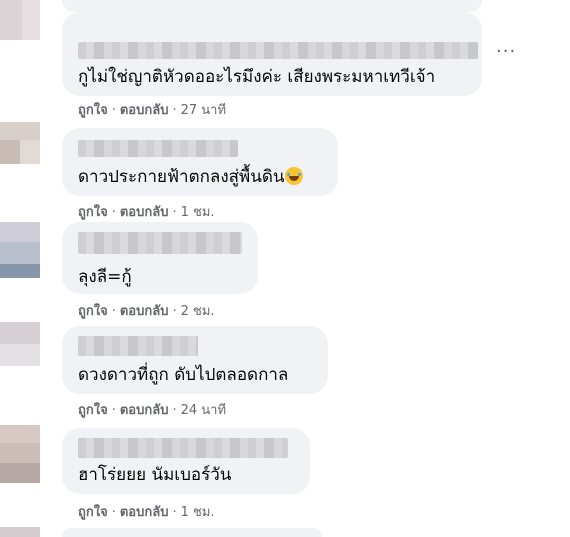 This screenshot has height=537, width=570. I want to click on comment-bubble: ลุงลี=กู้, so click(160, 258).